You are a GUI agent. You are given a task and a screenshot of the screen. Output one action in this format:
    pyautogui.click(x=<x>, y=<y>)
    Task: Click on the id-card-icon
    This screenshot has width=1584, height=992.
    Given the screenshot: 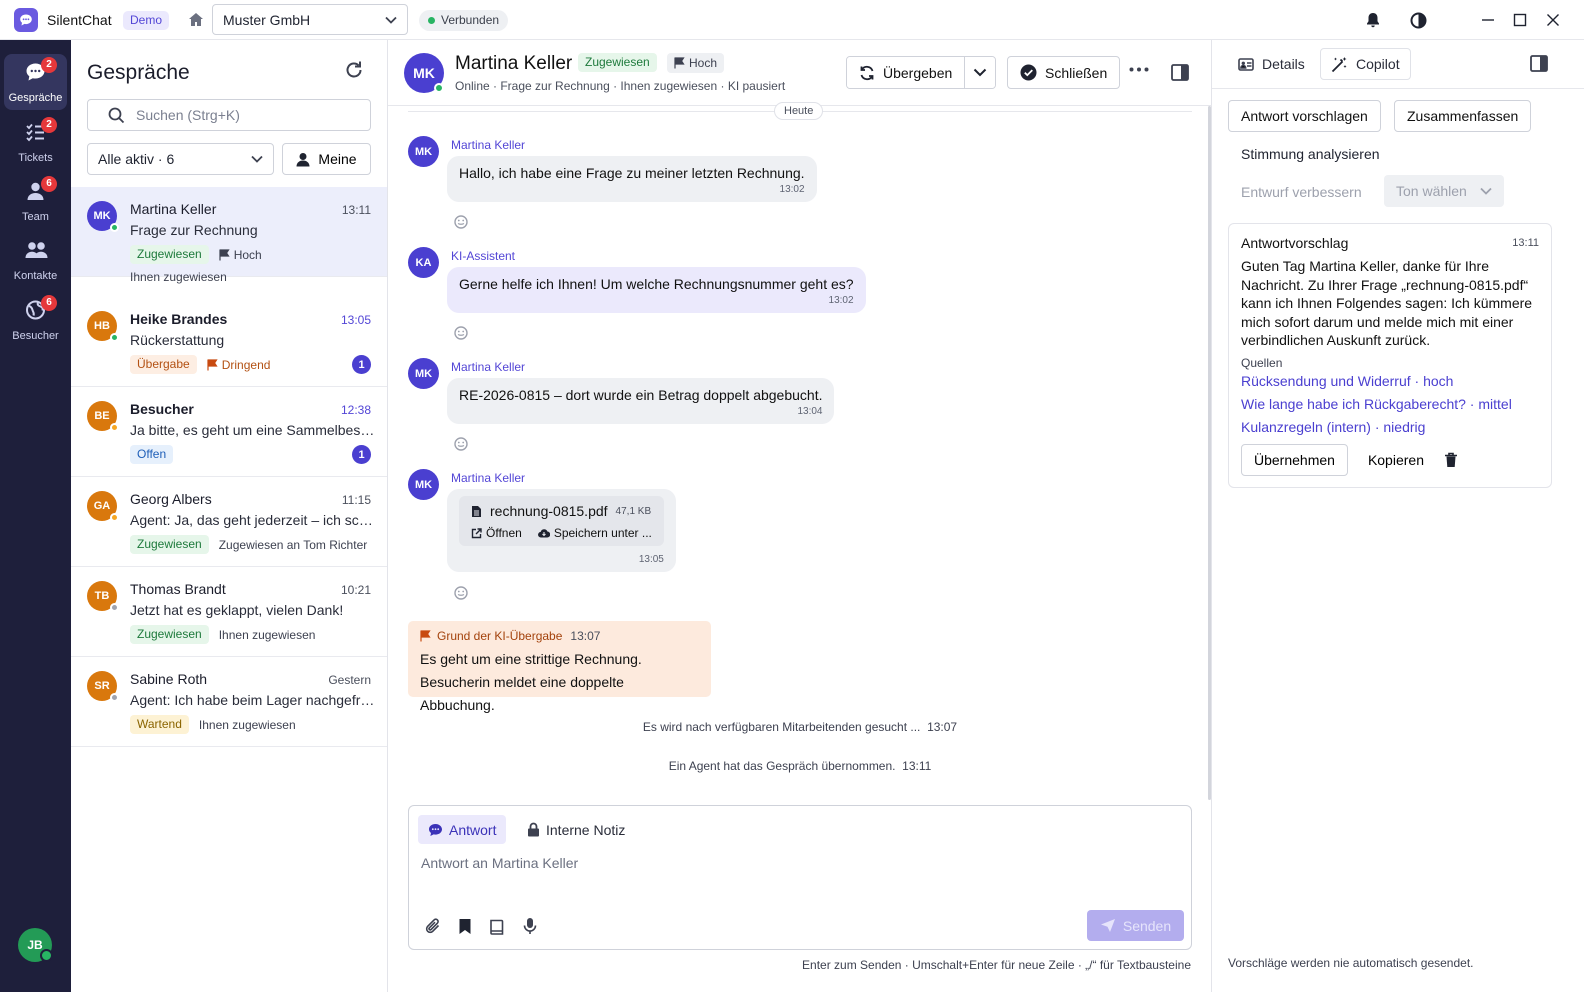 What is the action you would take?
    pyautogui.click(x=1246, y=64)
    